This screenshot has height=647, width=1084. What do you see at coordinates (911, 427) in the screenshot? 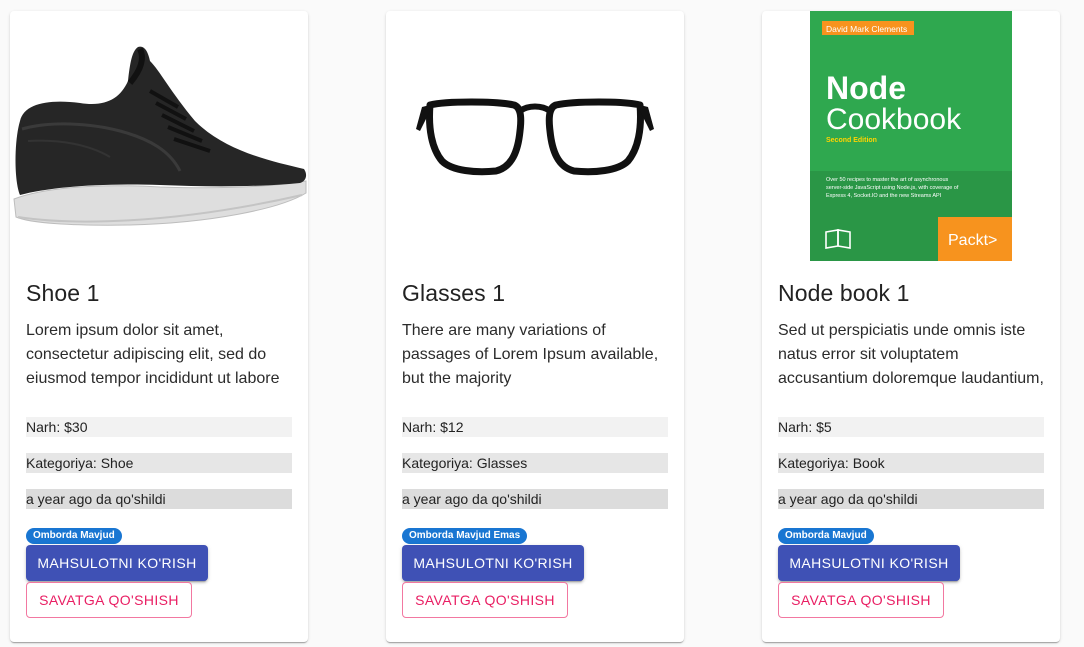
I see `product-price: Narh: $5` at bounding box center [911, 427].